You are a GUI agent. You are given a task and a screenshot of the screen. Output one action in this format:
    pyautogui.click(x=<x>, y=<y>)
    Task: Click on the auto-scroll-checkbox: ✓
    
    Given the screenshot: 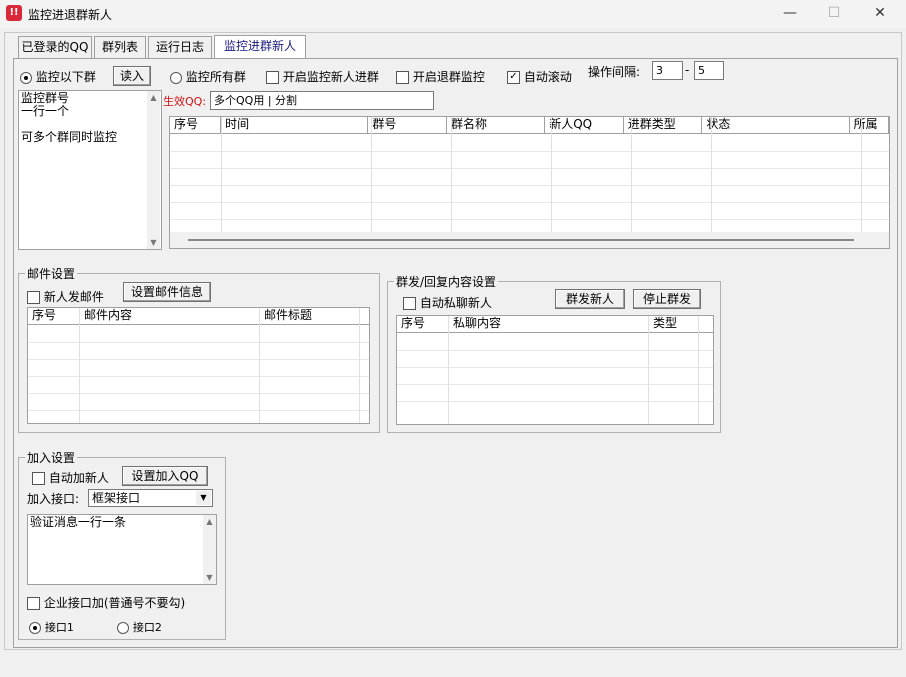 What is the action you would take?
    pyautogui.click(x=513, y=77)
    